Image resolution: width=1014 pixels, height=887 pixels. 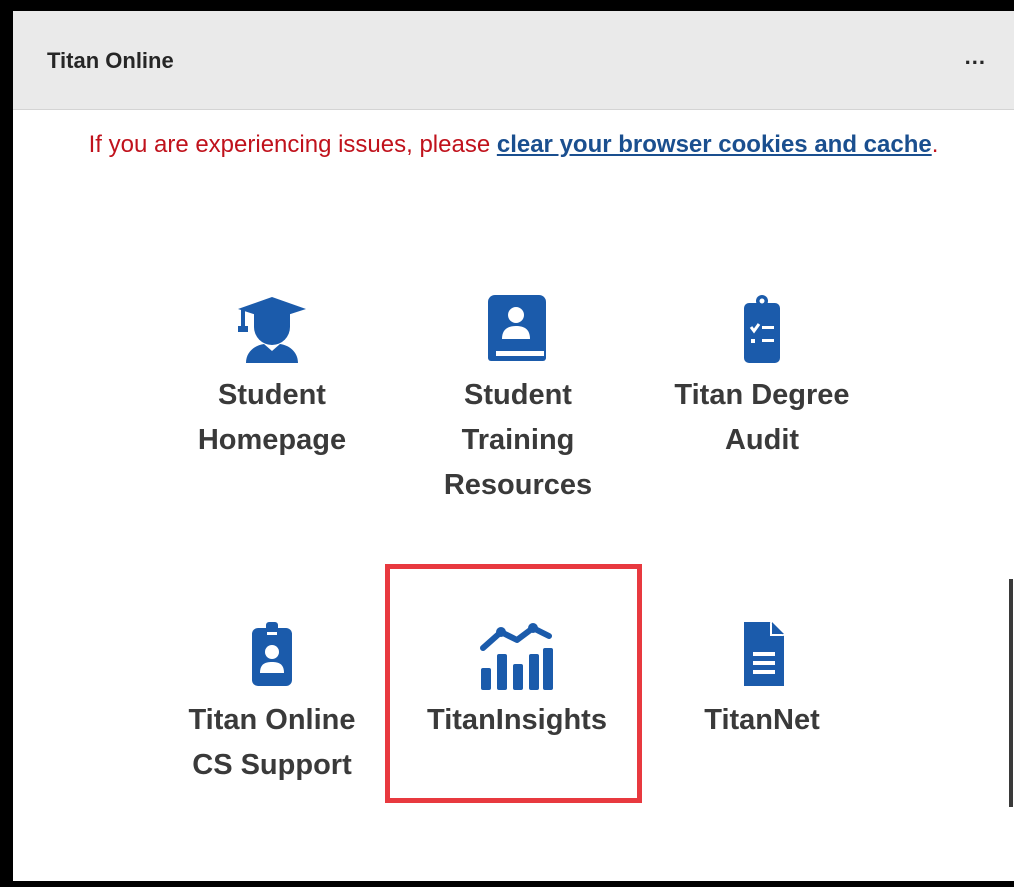 I want to click on clear-cookies-link: clear your browser cookies and cache, so click(x=714, y=144).